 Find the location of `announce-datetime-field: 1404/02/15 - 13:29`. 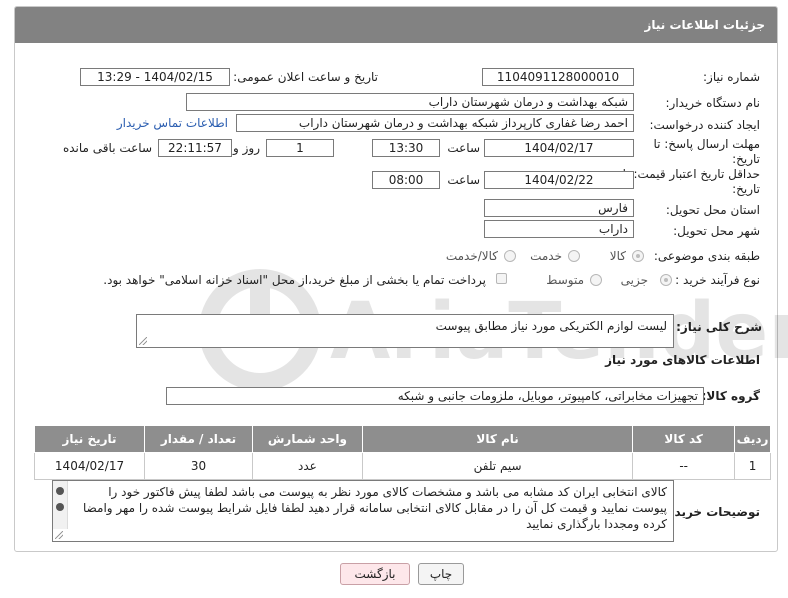

announce-datetime-field: 1404/02/15 - 13:29 is located at coordinates (155, 77).